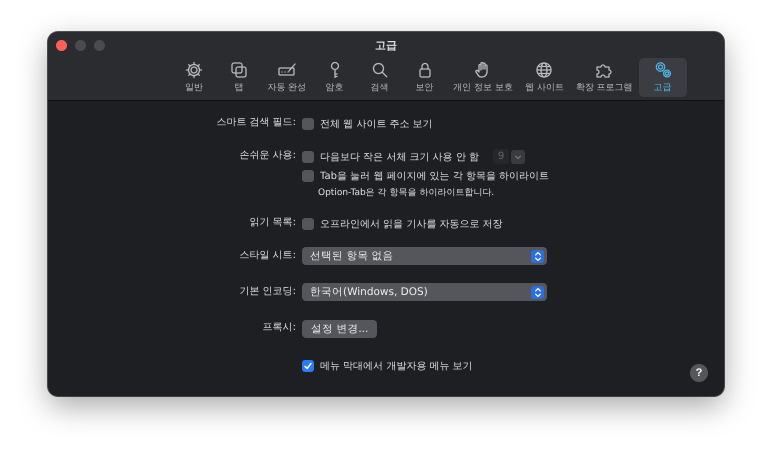  Describe the element at coordinates (379, 77) in the screenshot. I see `toolbar-tab: 검색` at that location.